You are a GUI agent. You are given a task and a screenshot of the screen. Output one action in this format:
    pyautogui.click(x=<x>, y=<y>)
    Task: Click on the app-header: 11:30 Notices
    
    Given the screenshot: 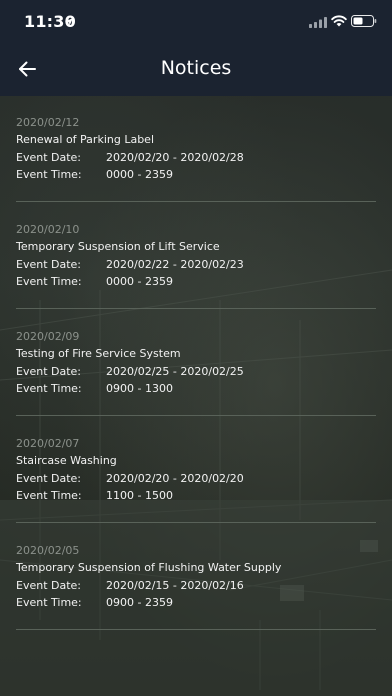 What is the action you would take?
    pyautogui.click(x=196, y=48)
    